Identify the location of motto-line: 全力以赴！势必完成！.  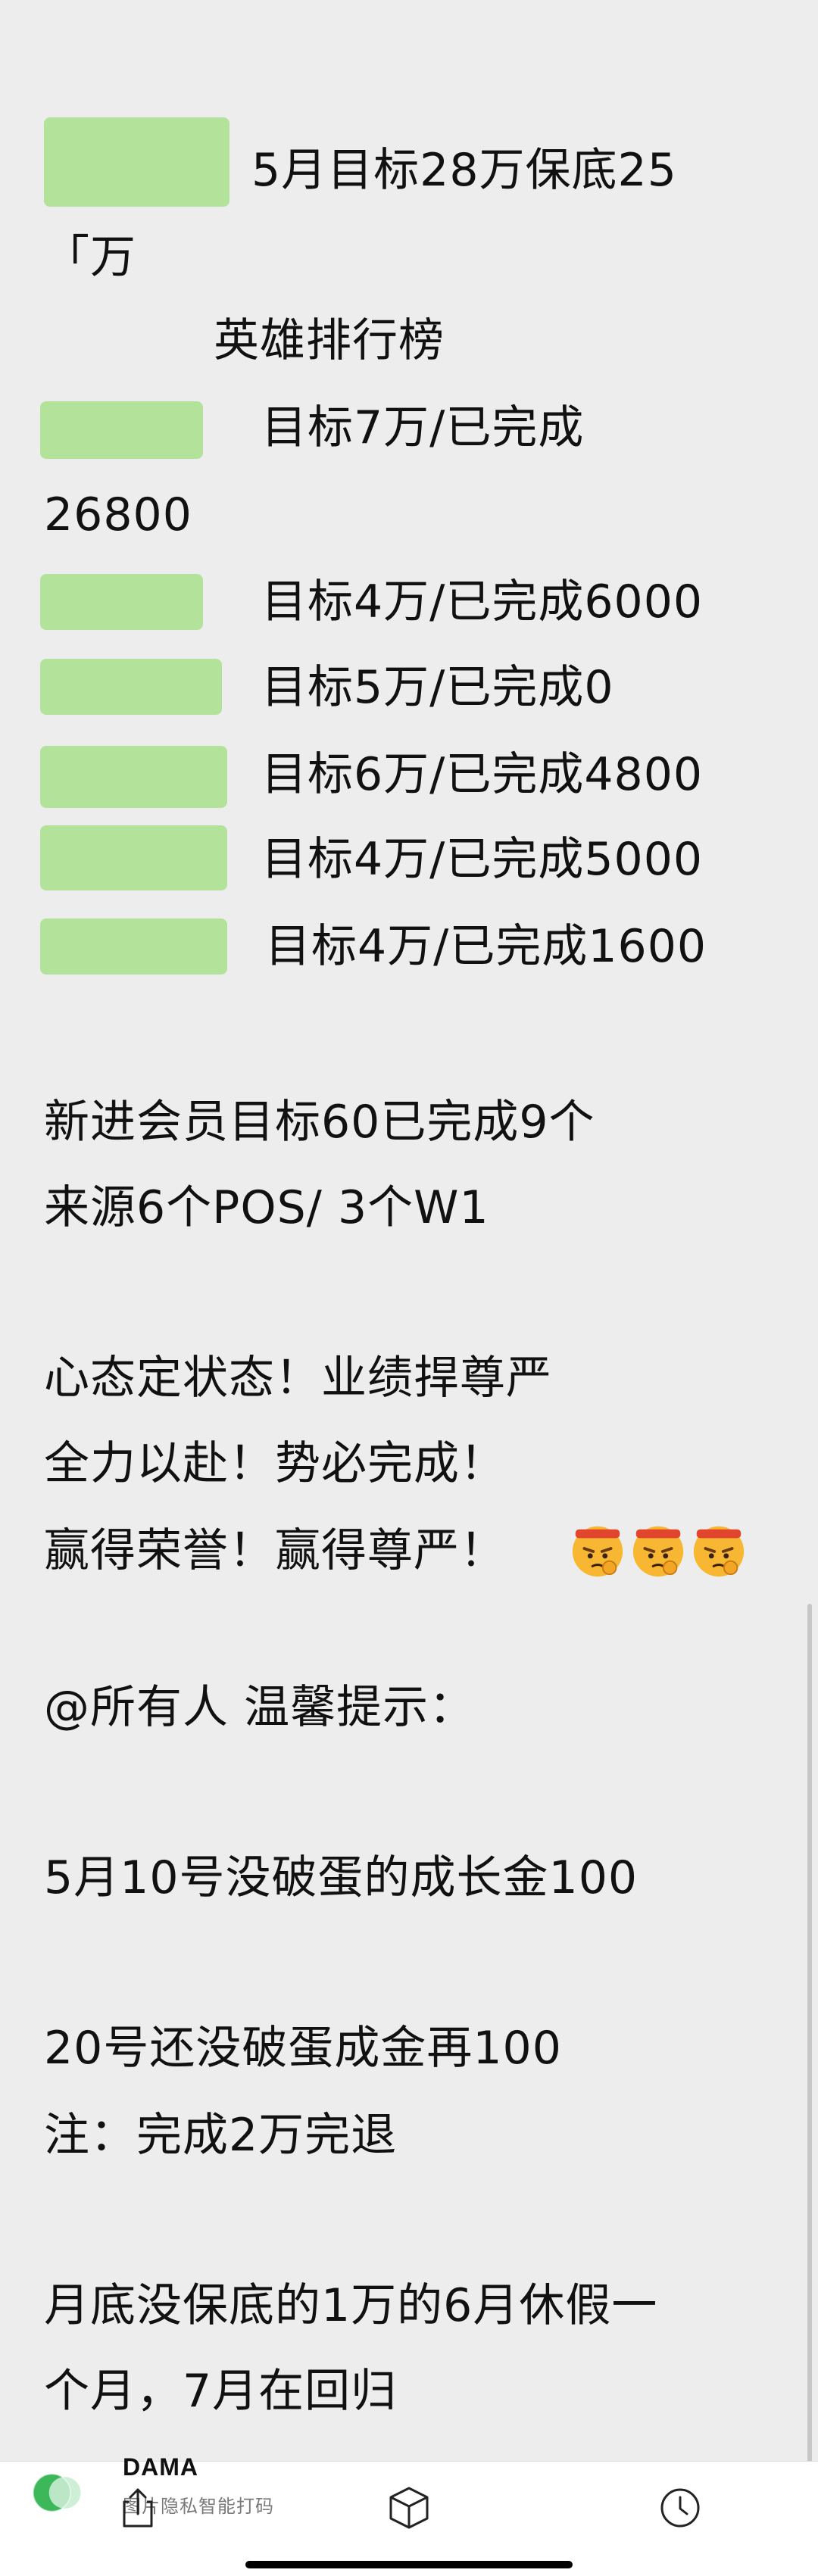
(275, 1463).